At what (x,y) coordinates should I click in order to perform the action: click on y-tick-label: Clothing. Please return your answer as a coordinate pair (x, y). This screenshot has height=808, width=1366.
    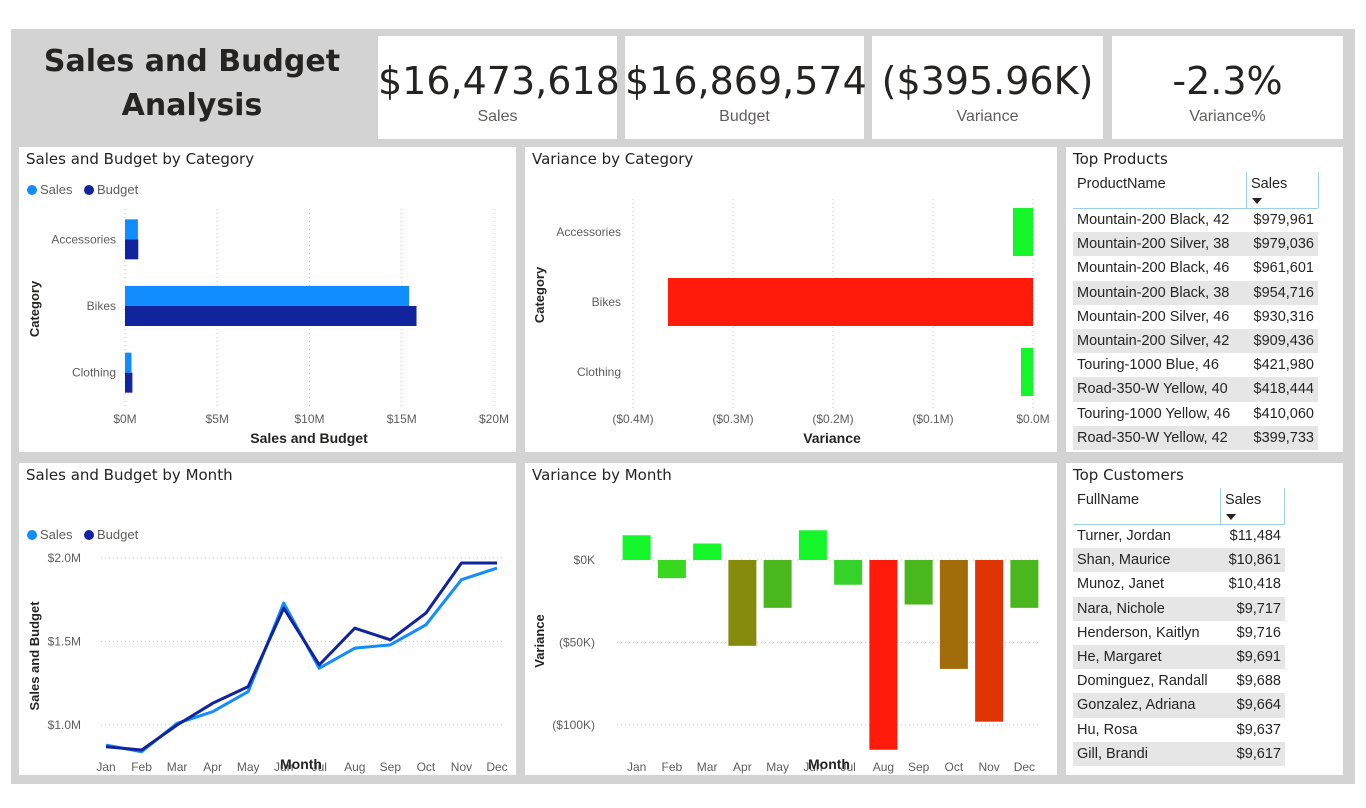
    Looking at the image, I should click on (94, 373).